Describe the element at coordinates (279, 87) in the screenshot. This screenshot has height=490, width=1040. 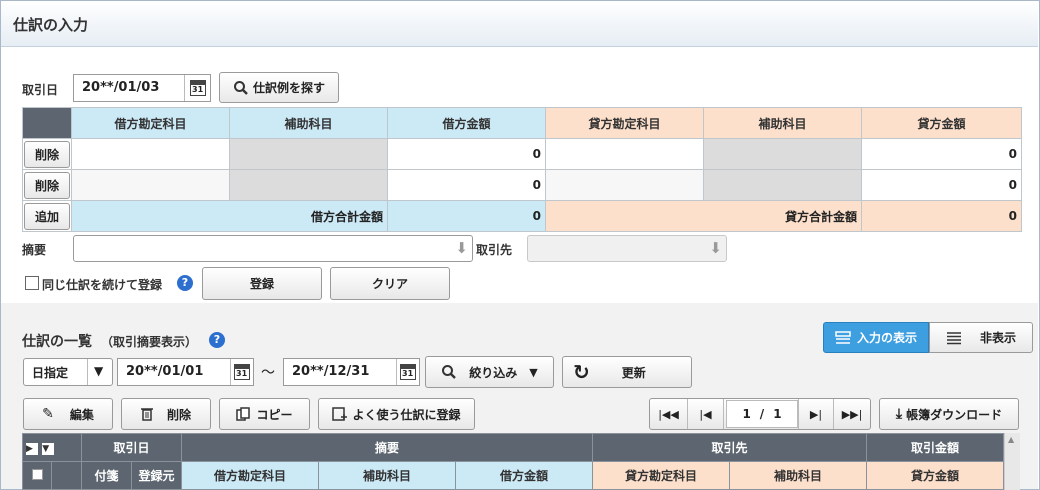
I see `search-example-button: 仕訳例を探す` at that location.